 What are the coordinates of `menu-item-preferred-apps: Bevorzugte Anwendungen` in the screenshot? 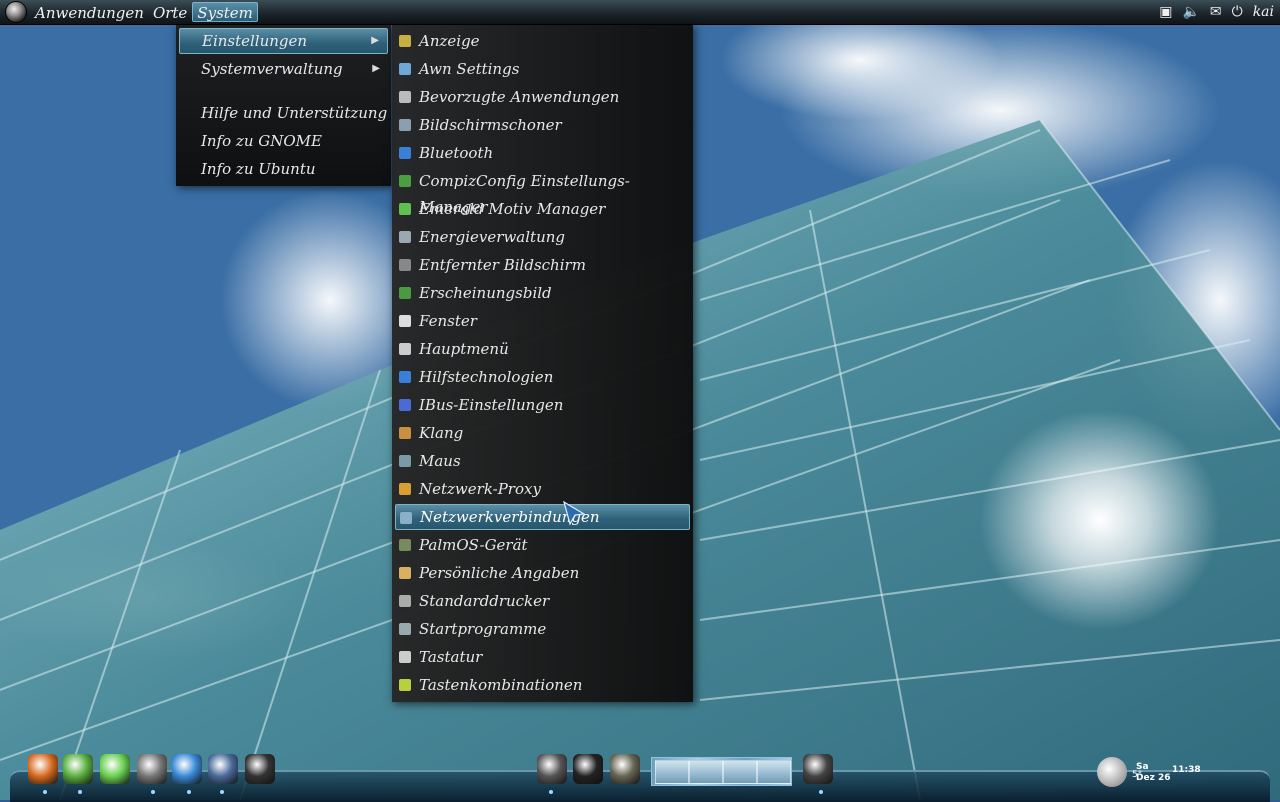 It's located at (542, 97).